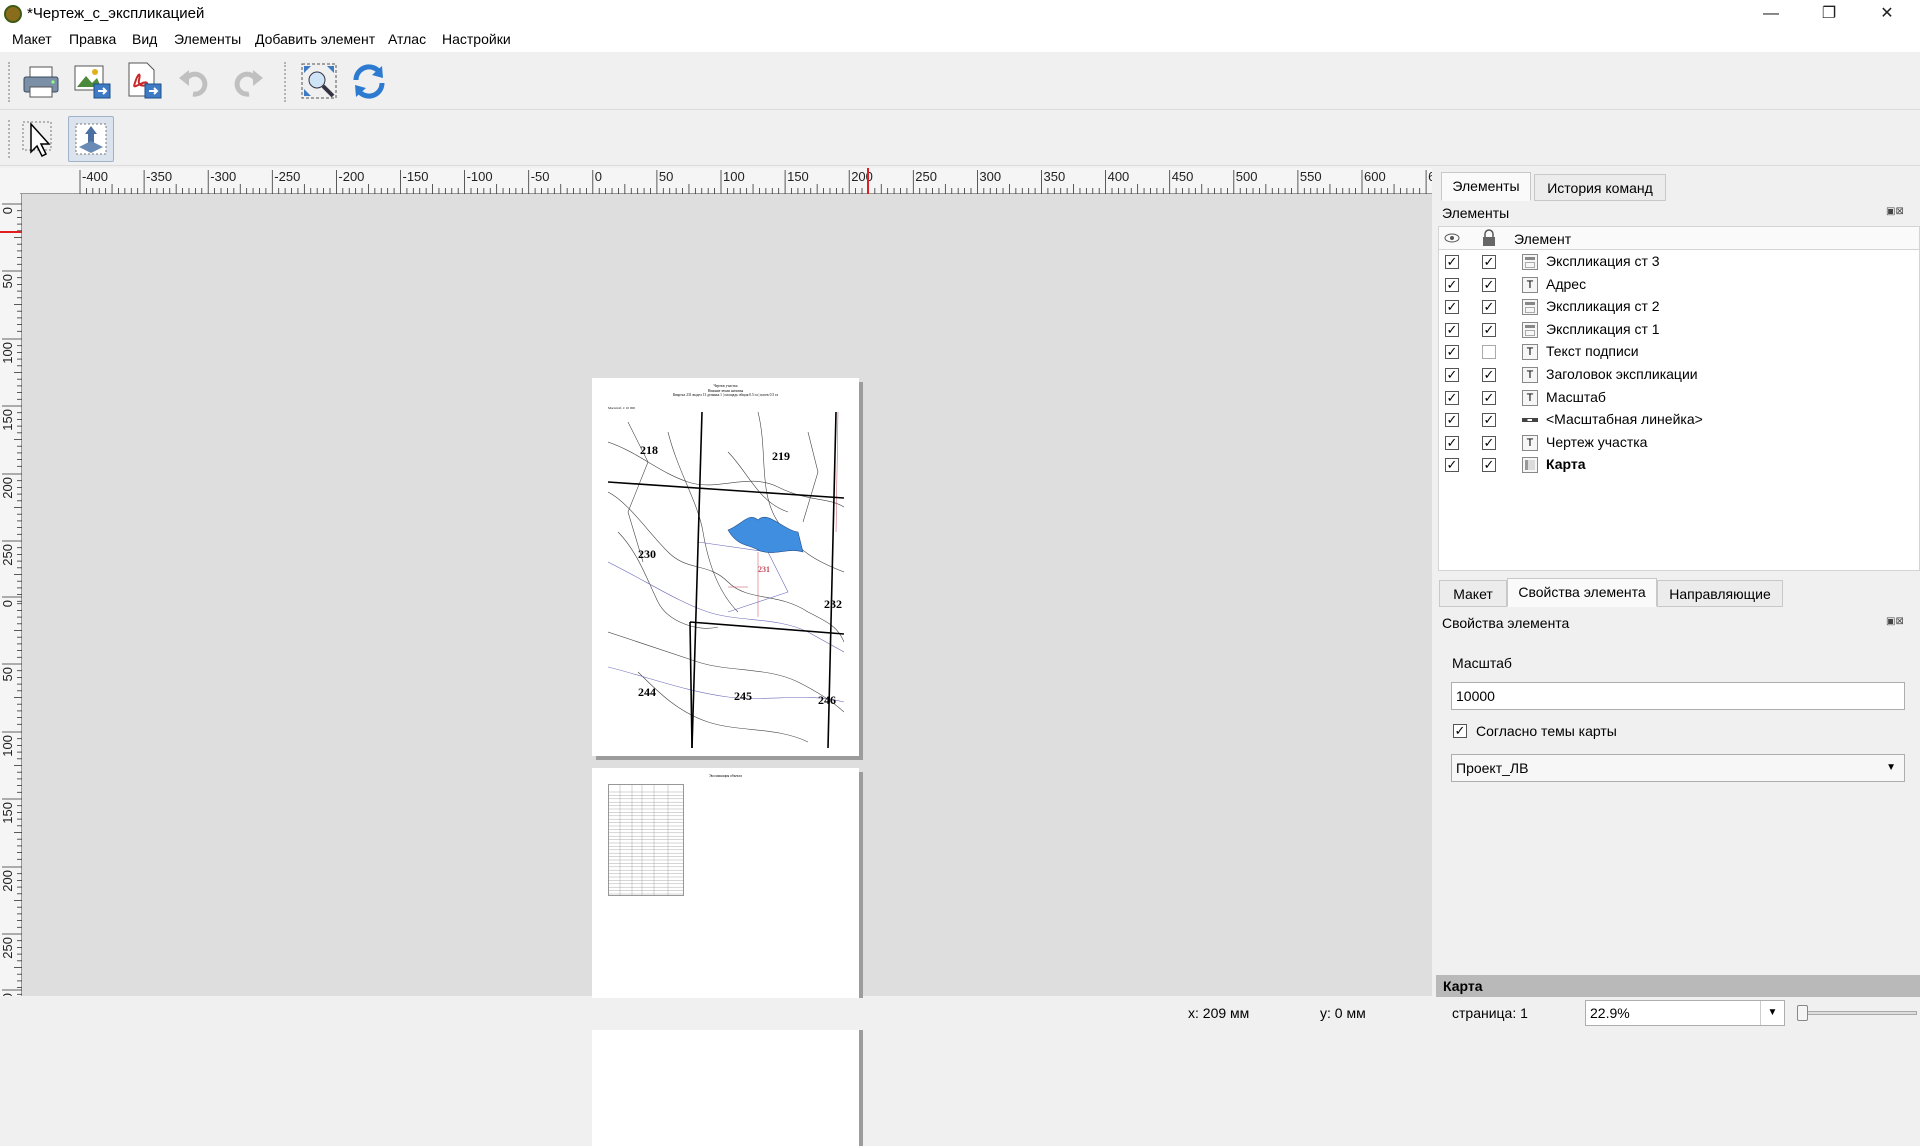 This screenshot has width=1920, height=1146. Describe the element at coordinates (93, 81) in the screenshot. I see `export-image-button` at that location.